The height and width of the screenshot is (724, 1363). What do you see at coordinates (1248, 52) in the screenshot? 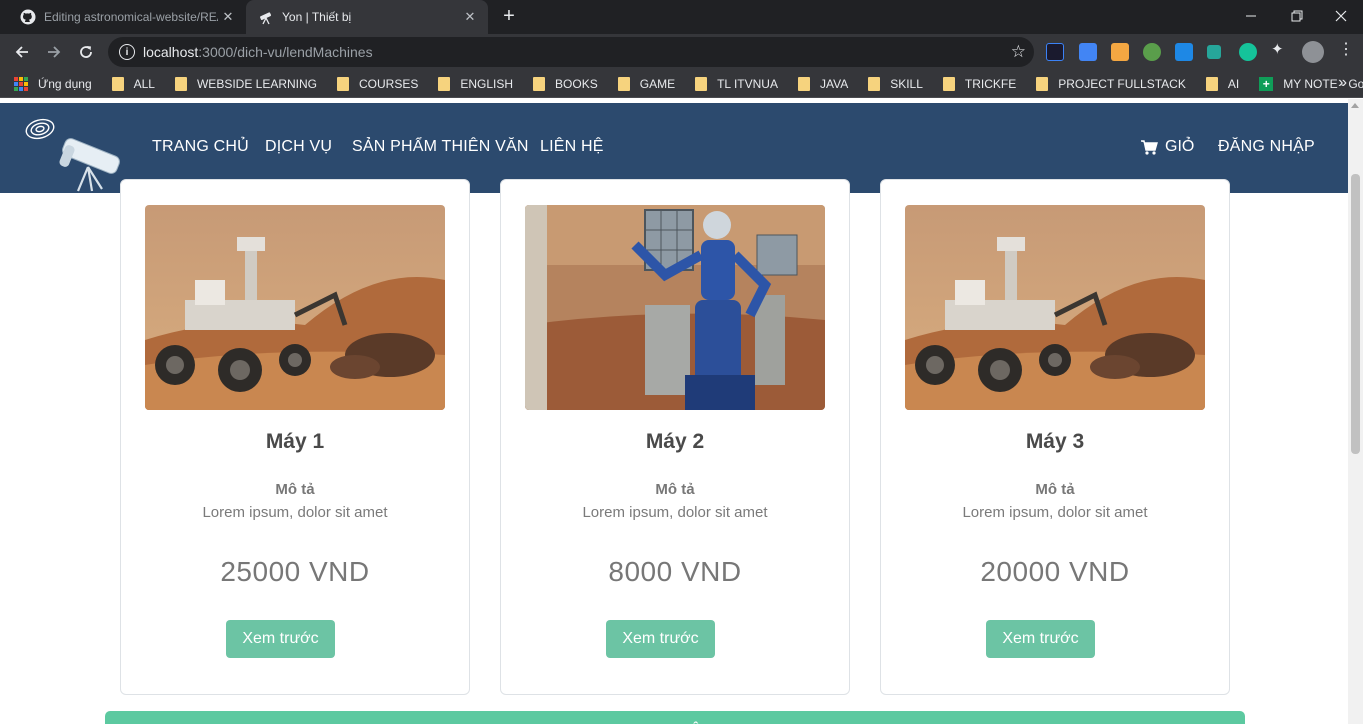
I see `grammarly-icon` at bounding box center [1248, 52].